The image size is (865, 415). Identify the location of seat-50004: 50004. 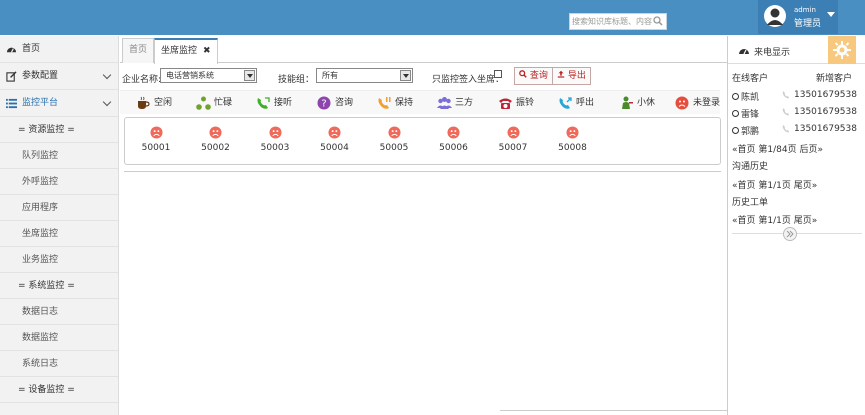
(335, 139).